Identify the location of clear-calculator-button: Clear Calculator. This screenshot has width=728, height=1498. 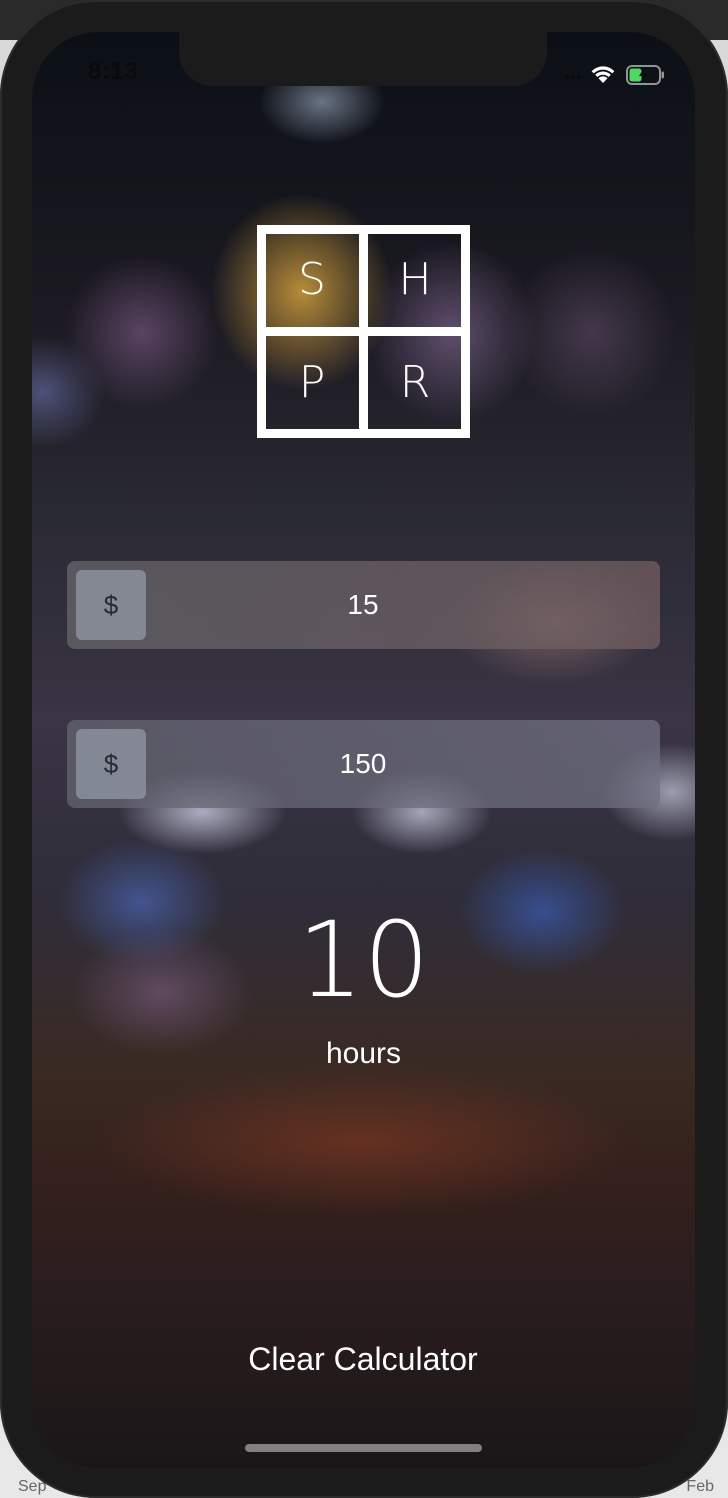
(363, 1359).